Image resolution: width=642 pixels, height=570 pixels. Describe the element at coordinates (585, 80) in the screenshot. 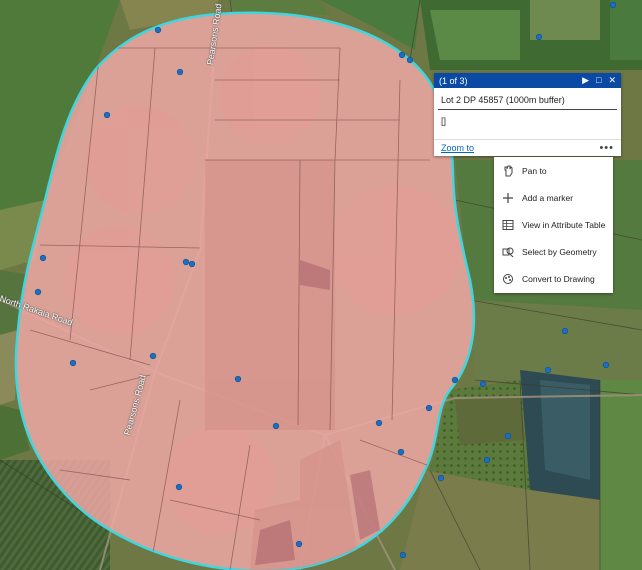

I see `next-icon: ▶` at that location.